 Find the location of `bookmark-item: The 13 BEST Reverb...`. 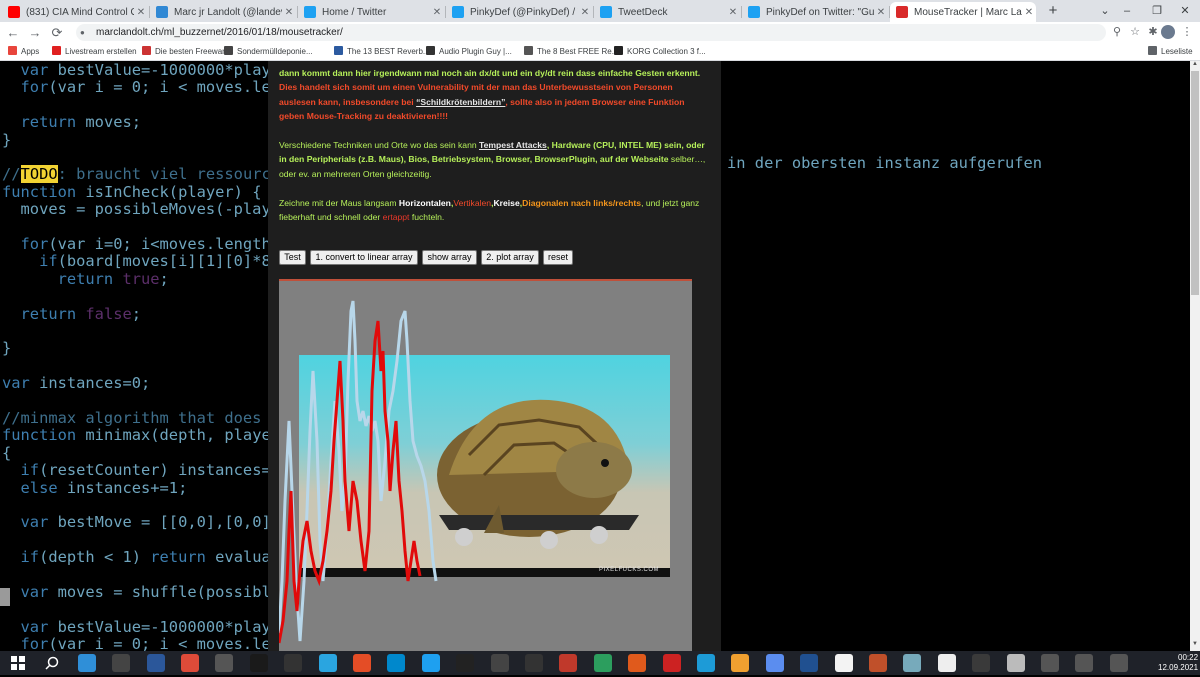

bookmark-item: The 13 BEST Reverb... is located at coordinates (382, 52).